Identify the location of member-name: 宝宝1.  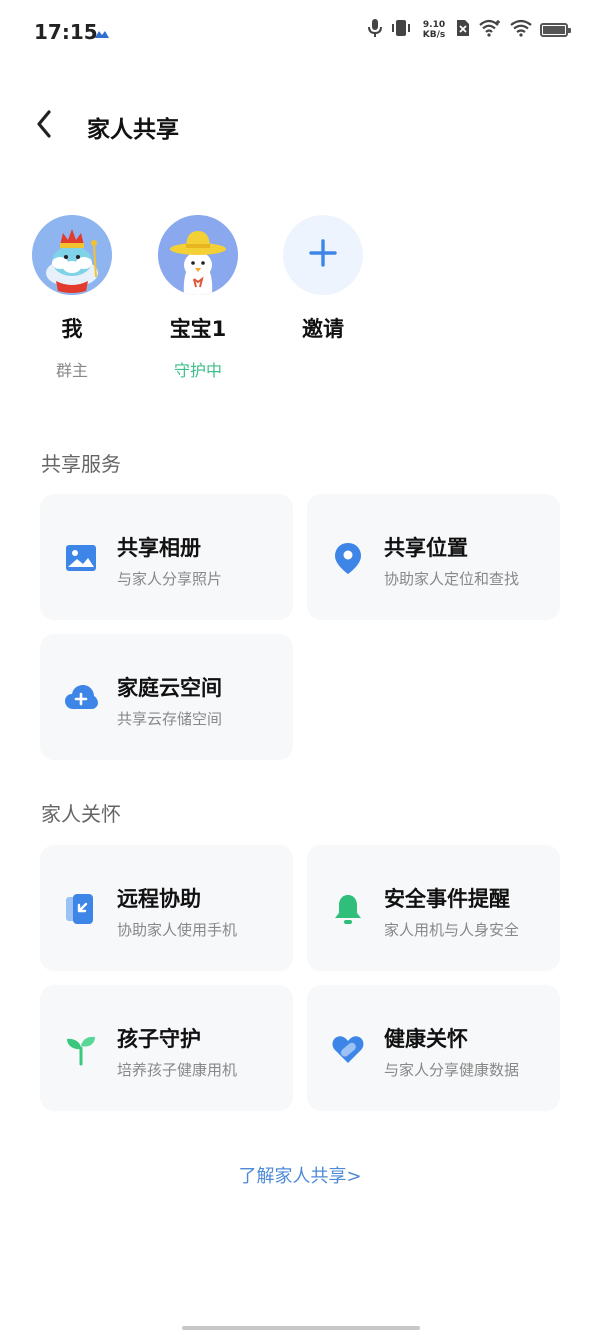
(198, 329).